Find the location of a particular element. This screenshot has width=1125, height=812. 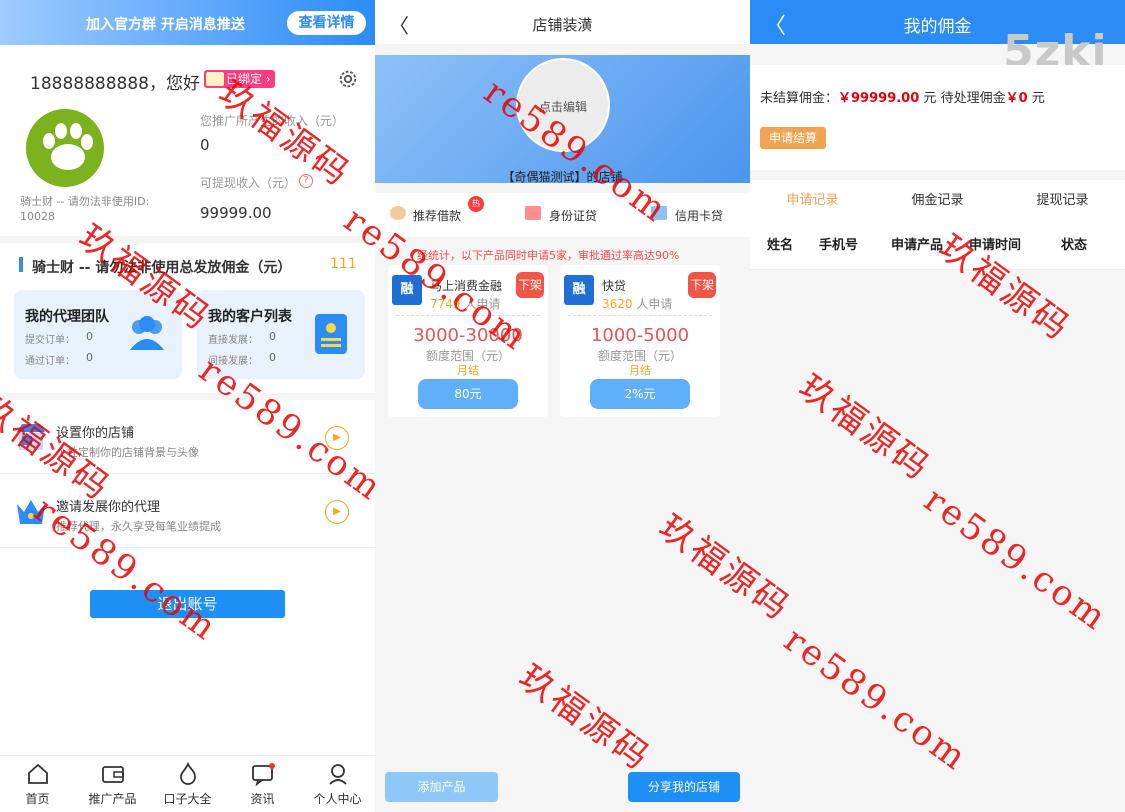

shop-name: 【奇偶猫测试】的店铺 is located at coordinates (562, 177).